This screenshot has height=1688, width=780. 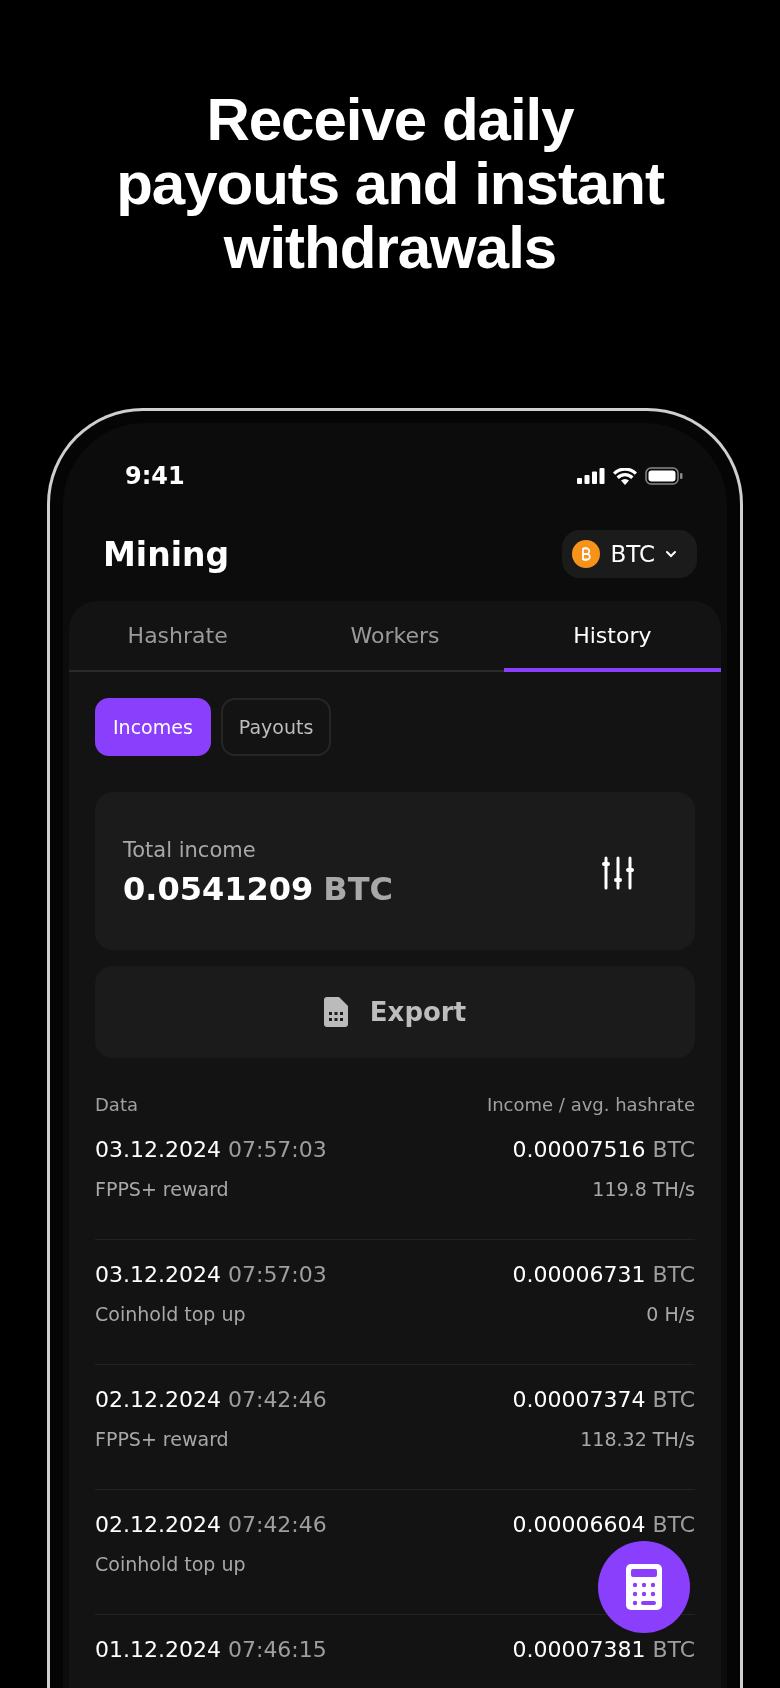 I want to click on segment-button: Incomes, so click(x=153, y=727).